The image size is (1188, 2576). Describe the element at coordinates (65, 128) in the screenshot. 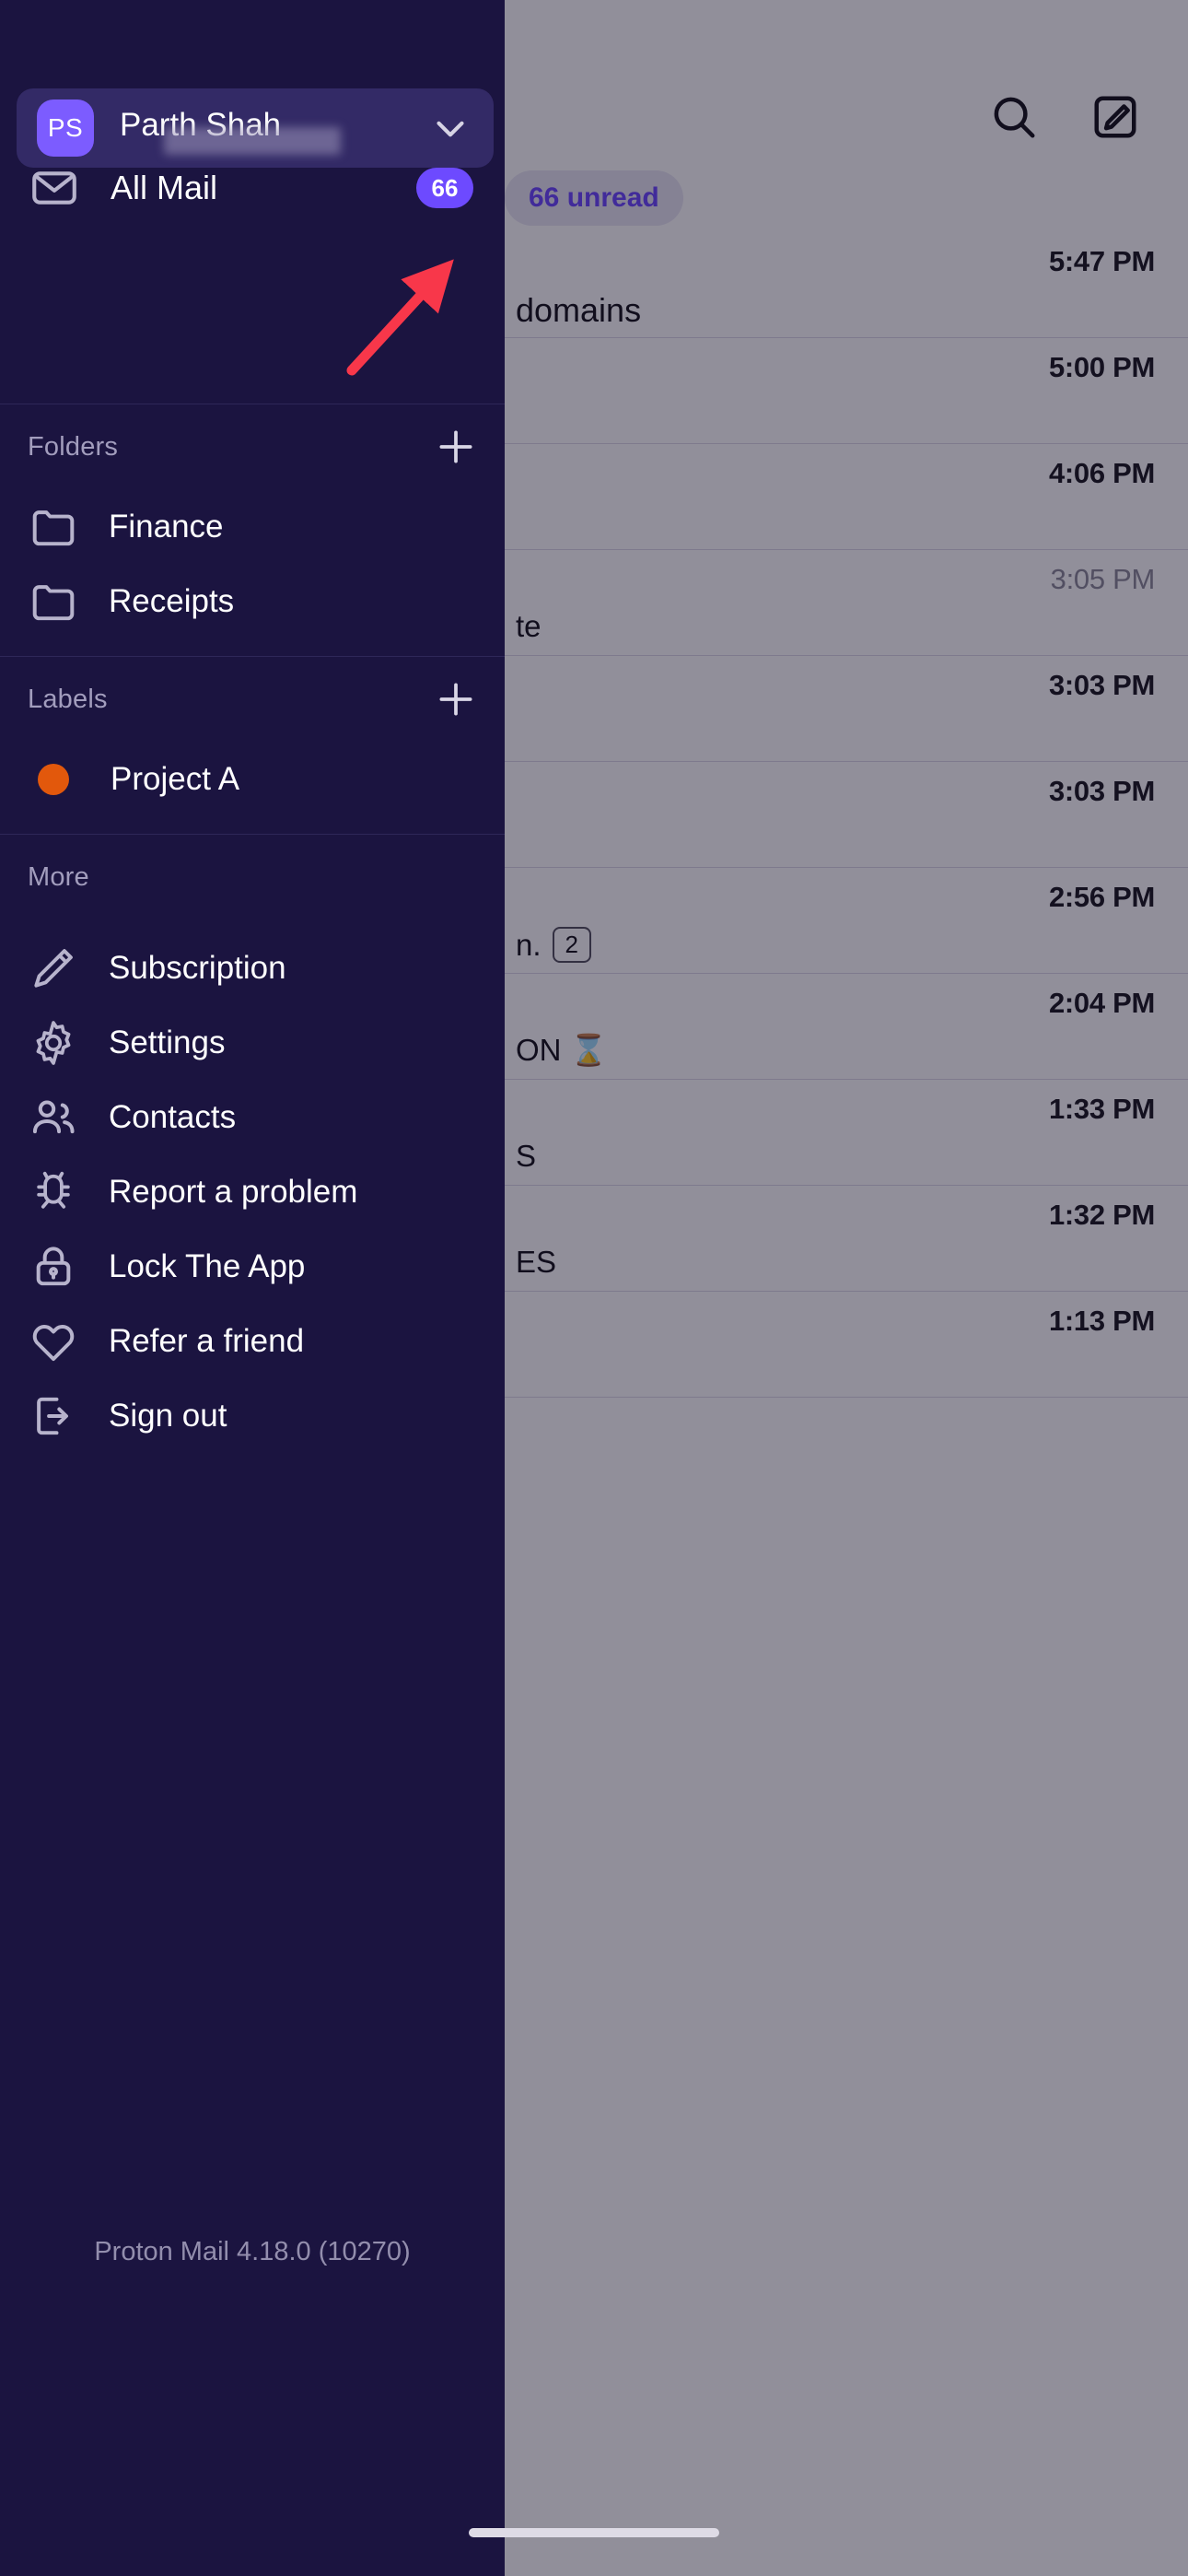

I see `avatar: PS` at that location.